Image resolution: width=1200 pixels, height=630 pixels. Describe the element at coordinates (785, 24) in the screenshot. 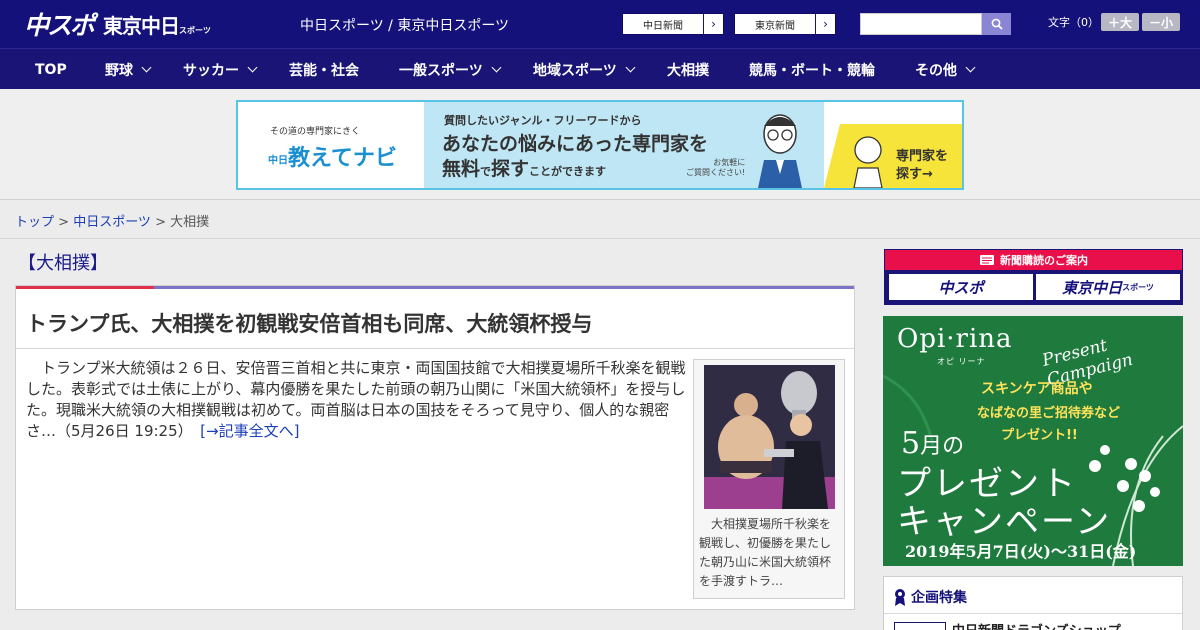

I see `tokyo-shimbun-link: 東京新聞 ›` at that location.